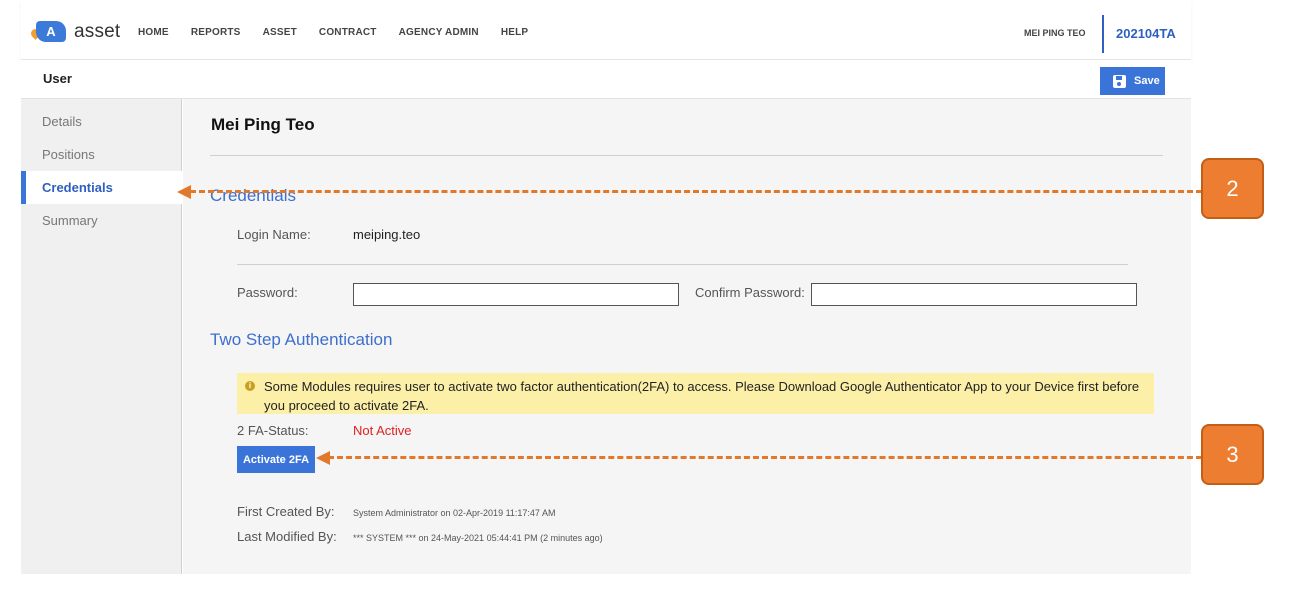 This screenshot has height=597, width=1290. What do you see at coordinates (1232, 454) in the screenshot?
I see `callout-badge-3: 3` at bounding box center [1232, 454].